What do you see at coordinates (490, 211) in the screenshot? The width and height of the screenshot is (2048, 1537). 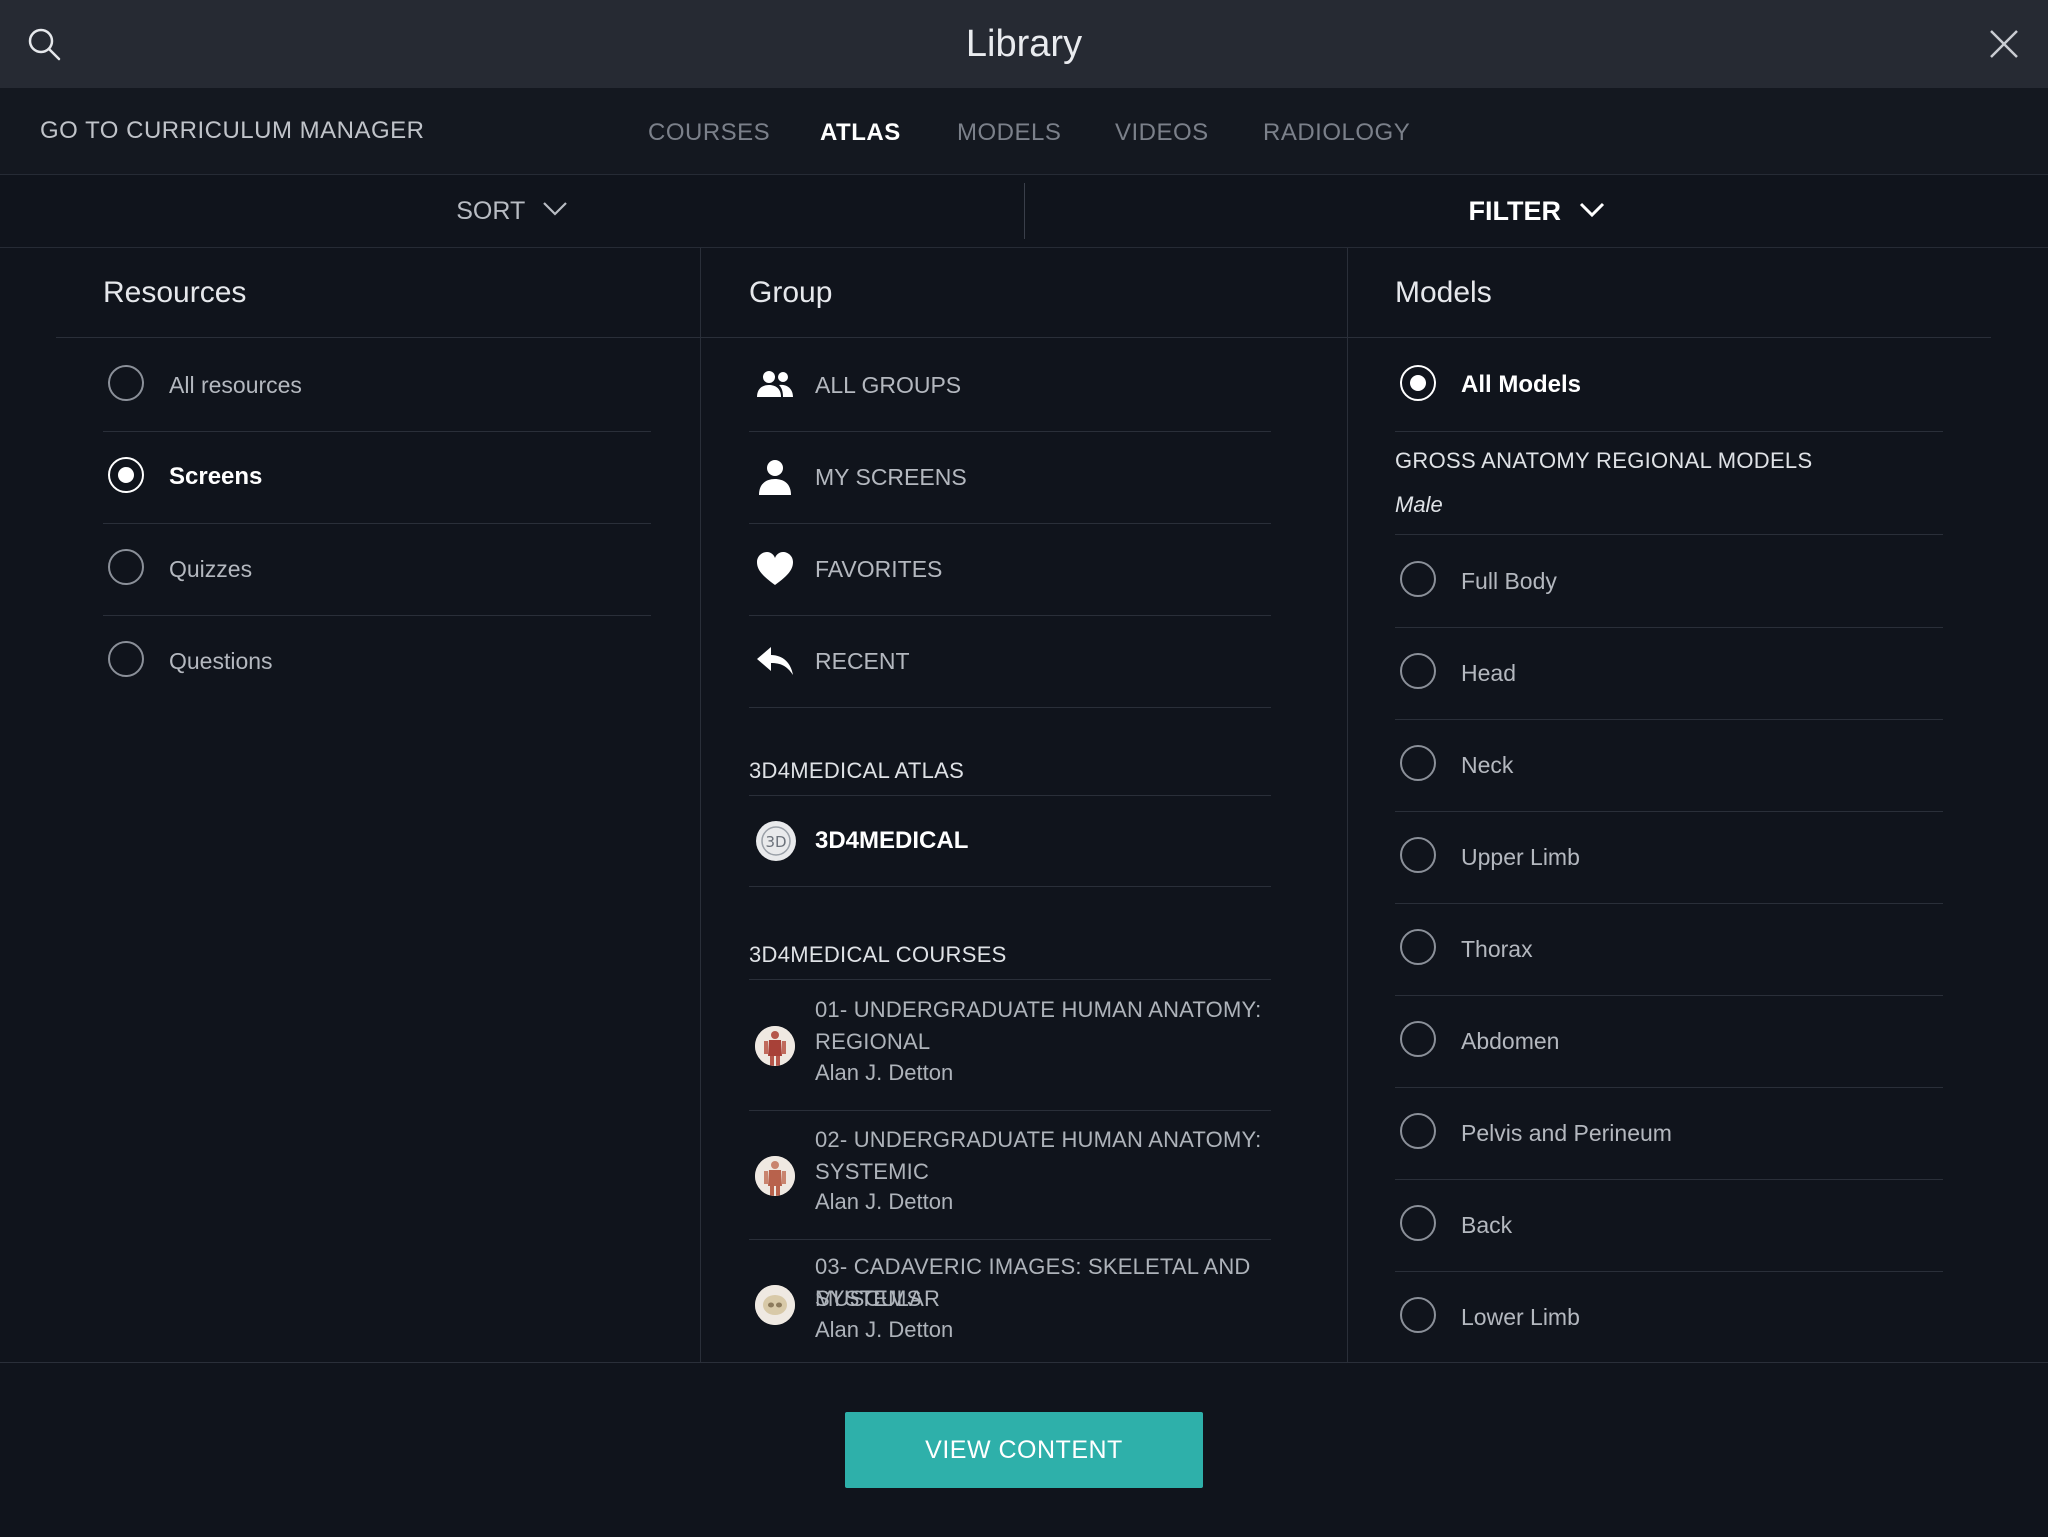 I see `sort-label: SORT` at bounding box center [490, 211].